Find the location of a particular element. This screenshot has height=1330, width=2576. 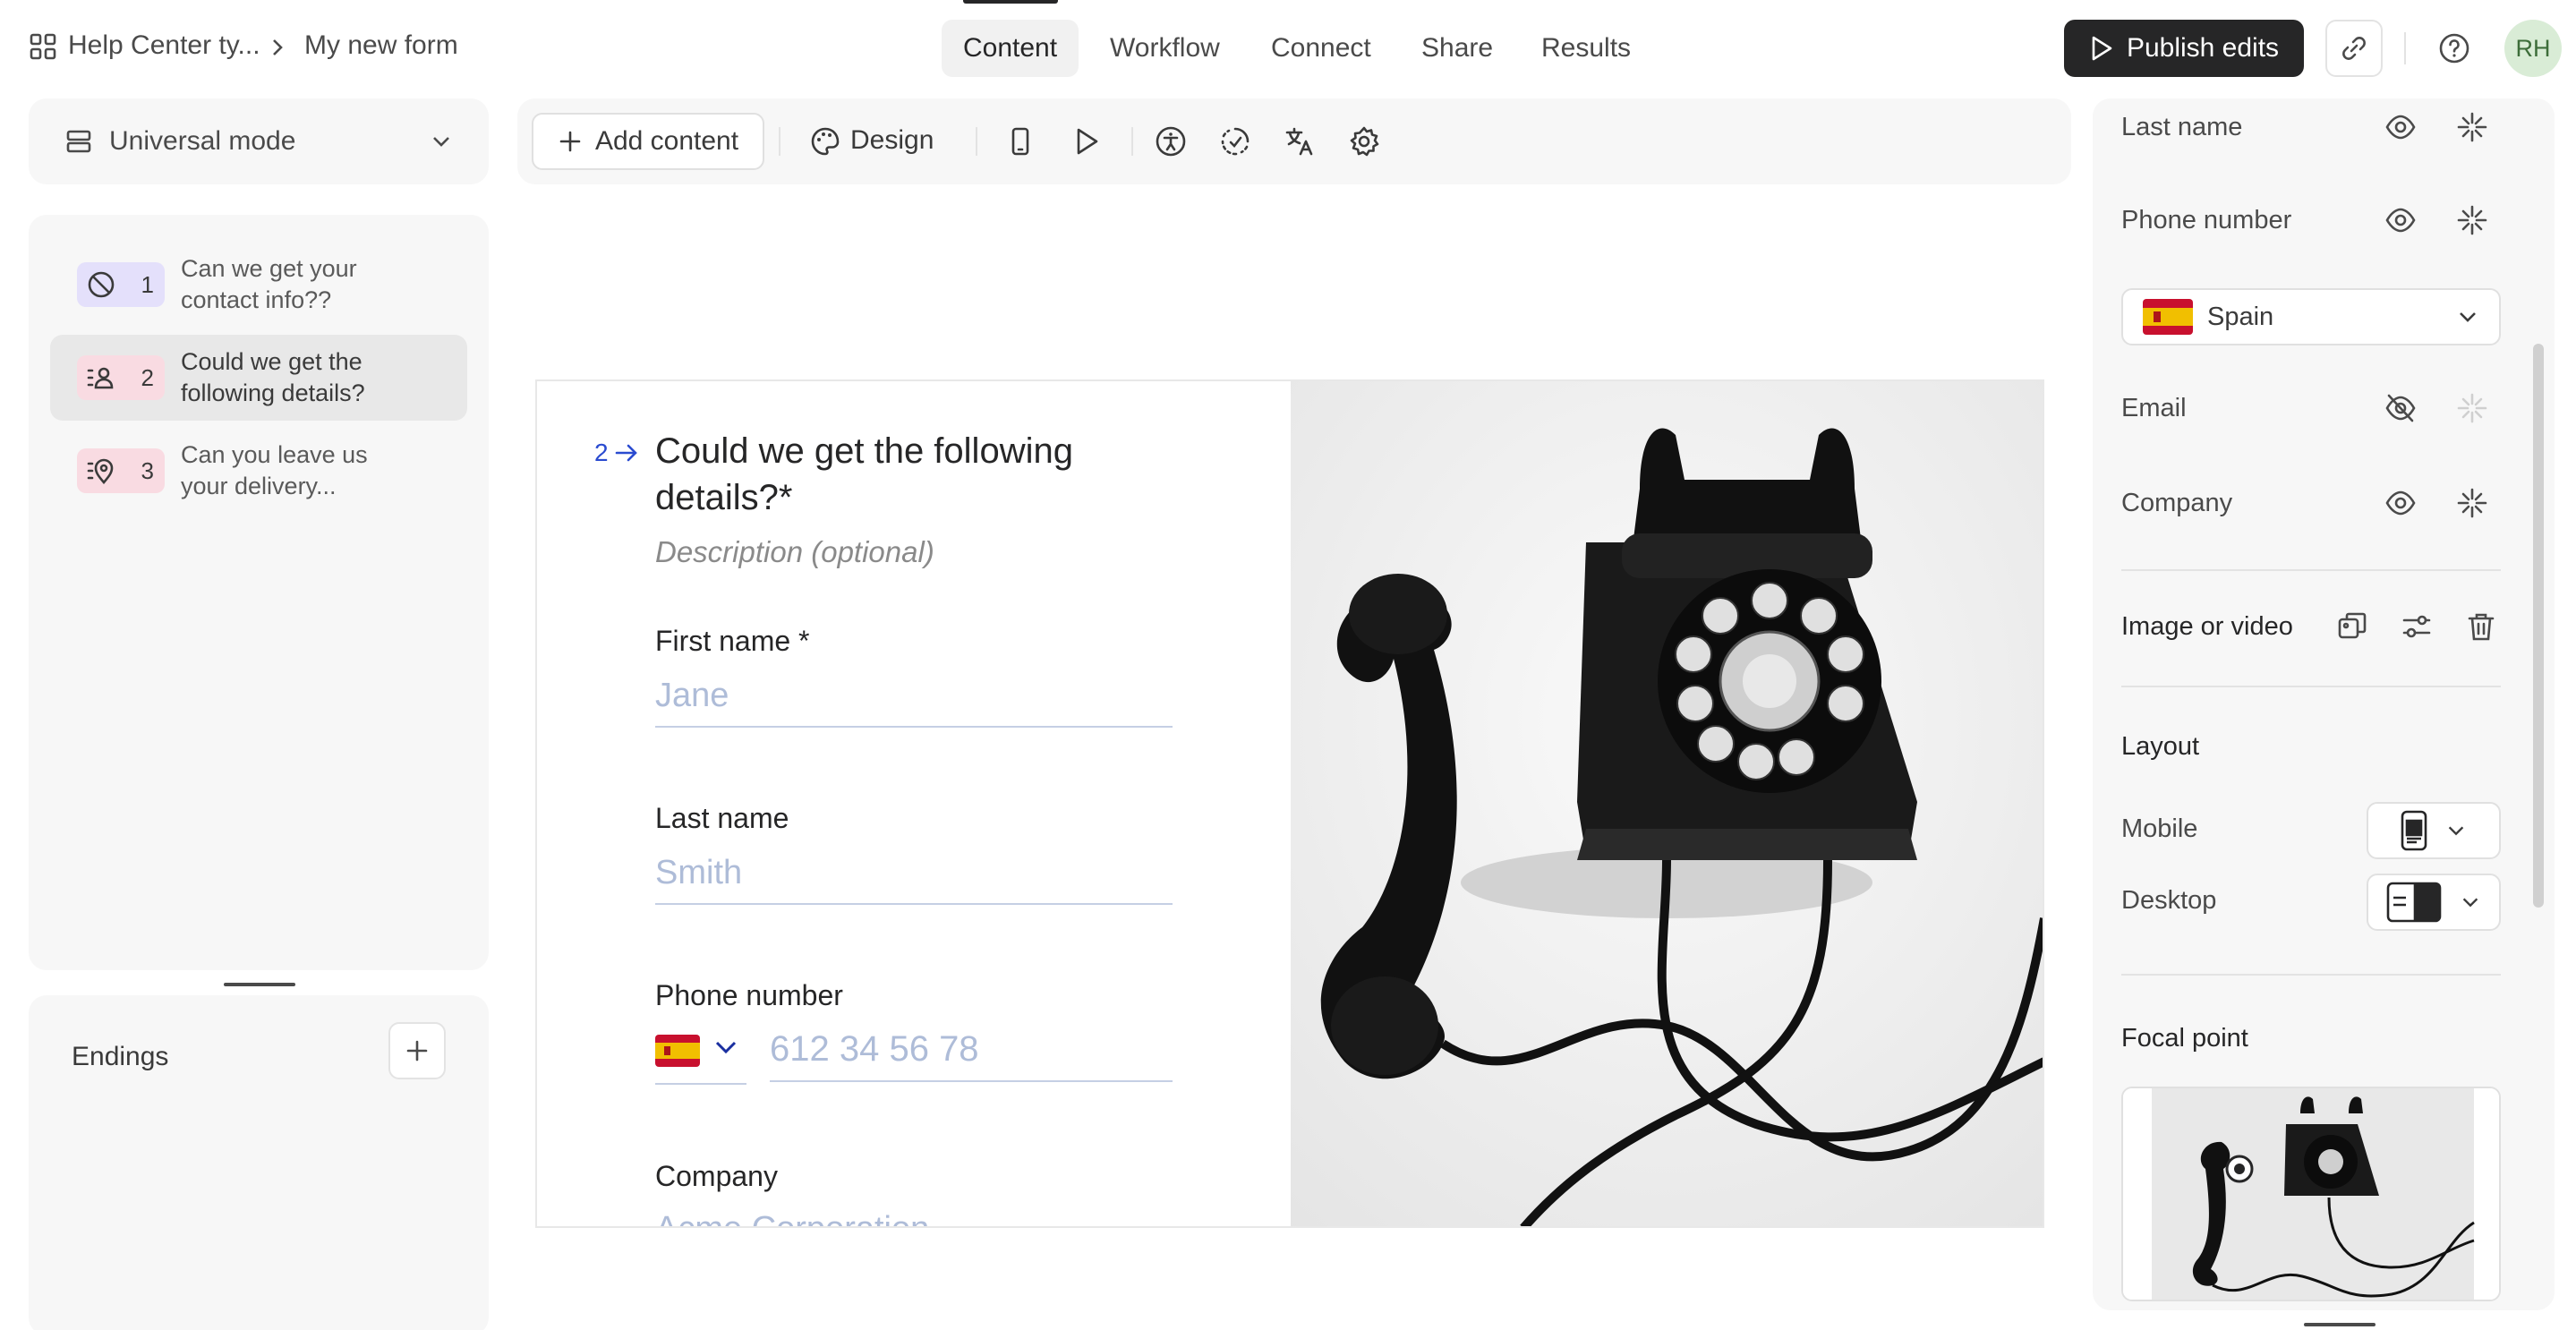

add-ending-button is located at coordinates (417, 1050).